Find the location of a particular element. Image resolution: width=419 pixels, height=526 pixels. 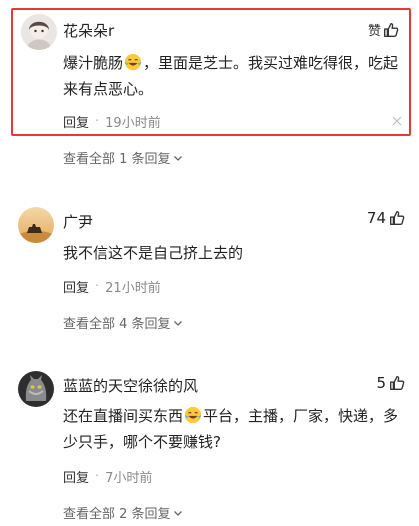

comment-meta: 回复 · 7小时前 is located at coordinates (107, 476).